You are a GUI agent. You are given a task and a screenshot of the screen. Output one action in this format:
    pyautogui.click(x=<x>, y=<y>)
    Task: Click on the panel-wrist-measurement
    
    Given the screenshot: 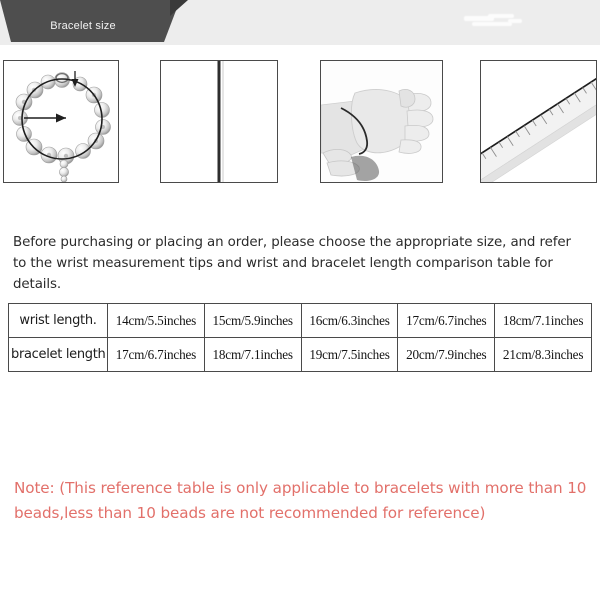 What is the action you would take?
    pyautogui.click(x=381, y=121)
    